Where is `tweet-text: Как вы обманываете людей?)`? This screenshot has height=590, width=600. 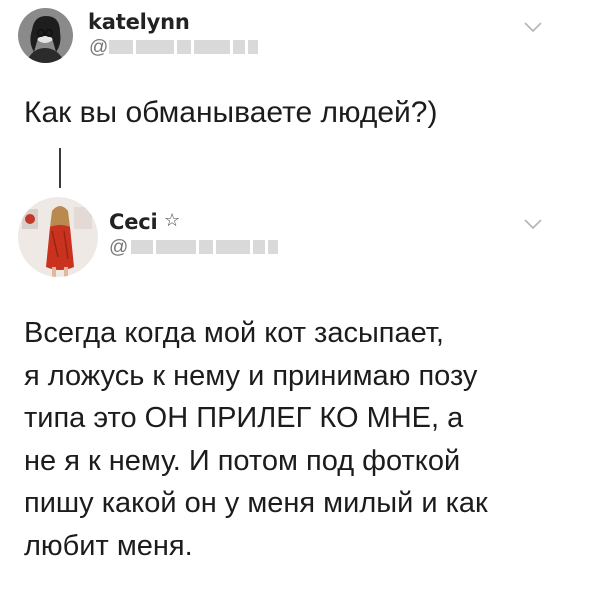
tweet-text: Как вы обманываете людей?) is located at coordinates (230, 113).